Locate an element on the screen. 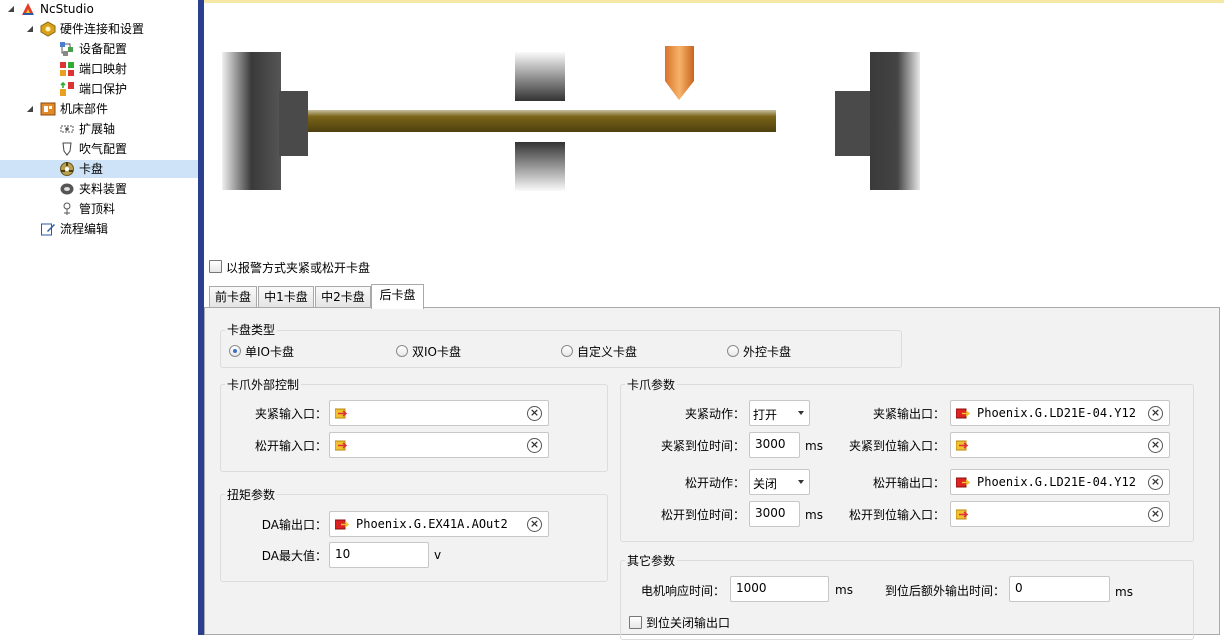 This screenshot has height=640, width=1224. tree-label-machine-parts: 机床部件 is located at coordinates (84, 109).